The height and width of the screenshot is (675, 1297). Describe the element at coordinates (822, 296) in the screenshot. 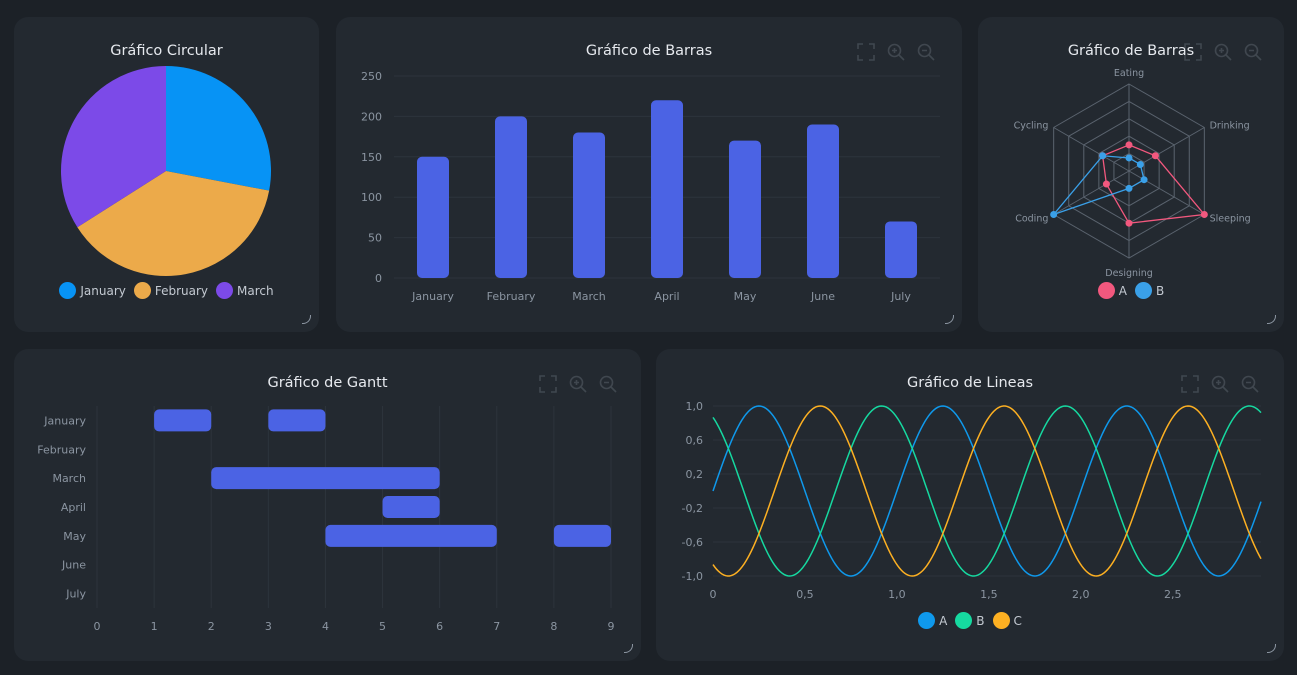

I see `x-tick-label: June` at that location.